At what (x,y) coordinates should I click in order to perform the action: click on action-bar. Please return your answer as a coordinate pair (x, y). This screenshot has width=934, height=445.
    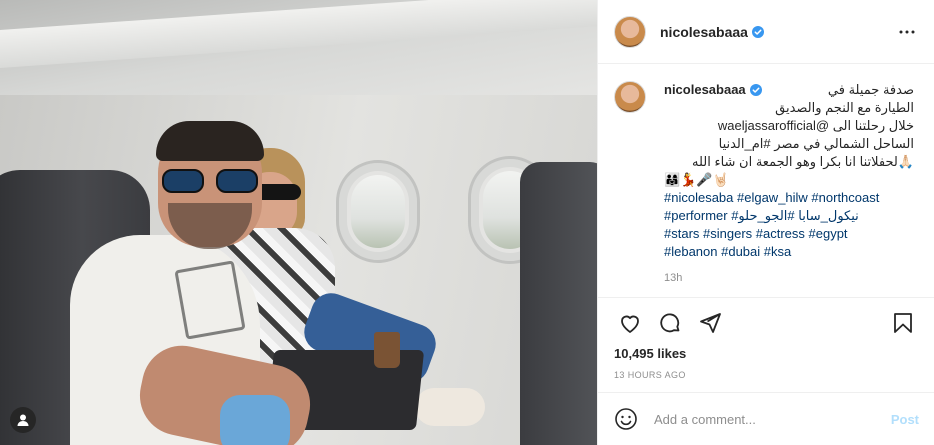
    Looking at the image, I should click on (766, 322).